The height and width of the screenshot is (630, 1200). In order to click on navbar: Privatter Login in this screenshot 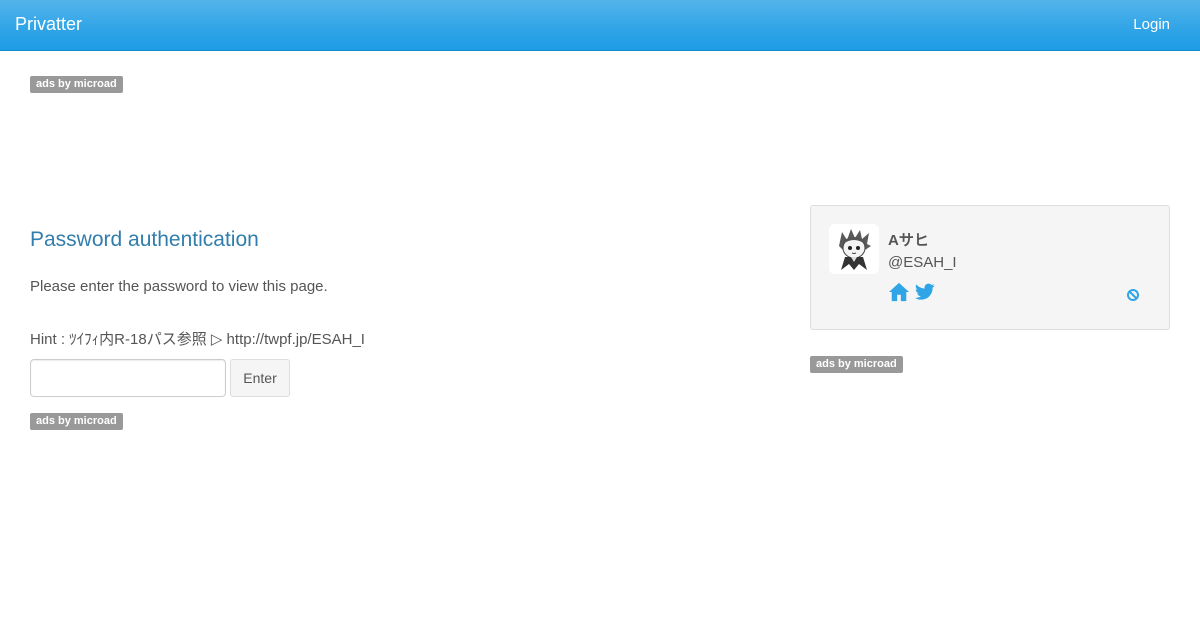, I will do `click(600, 25)`.